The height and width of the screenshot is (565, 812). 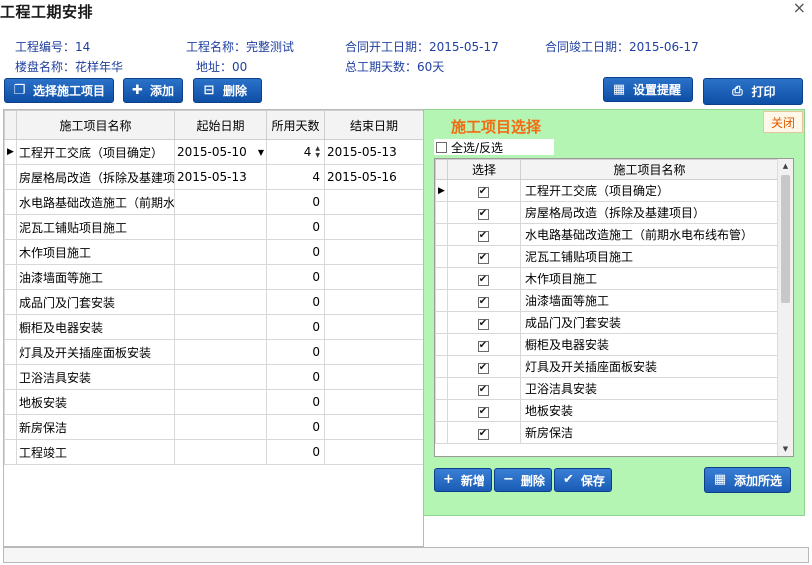 What do you see at coordinates (441, 147) in the screenshot?
I see `select-all-checkbox` at bounding box center [441, 147].